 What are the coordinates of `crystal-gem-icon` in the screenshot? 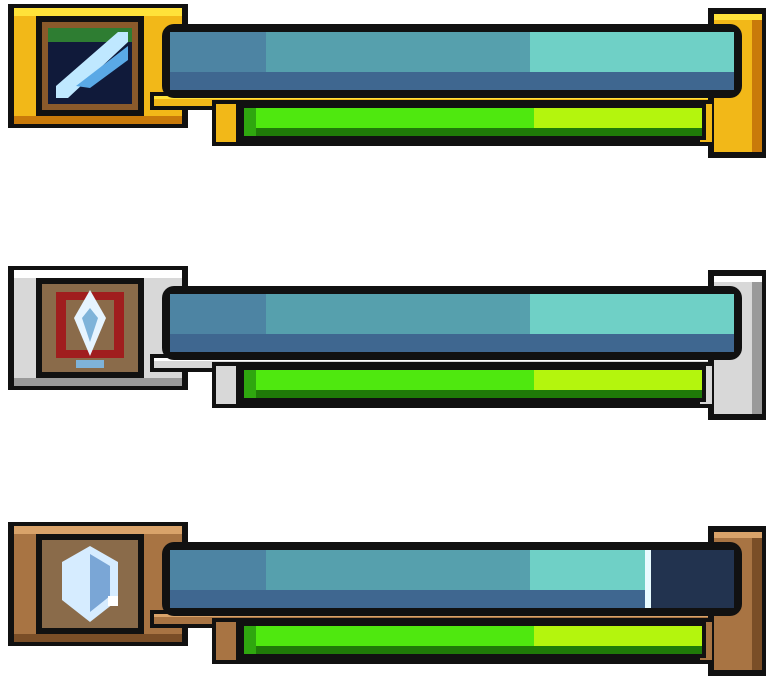 It's located at (90, 584).